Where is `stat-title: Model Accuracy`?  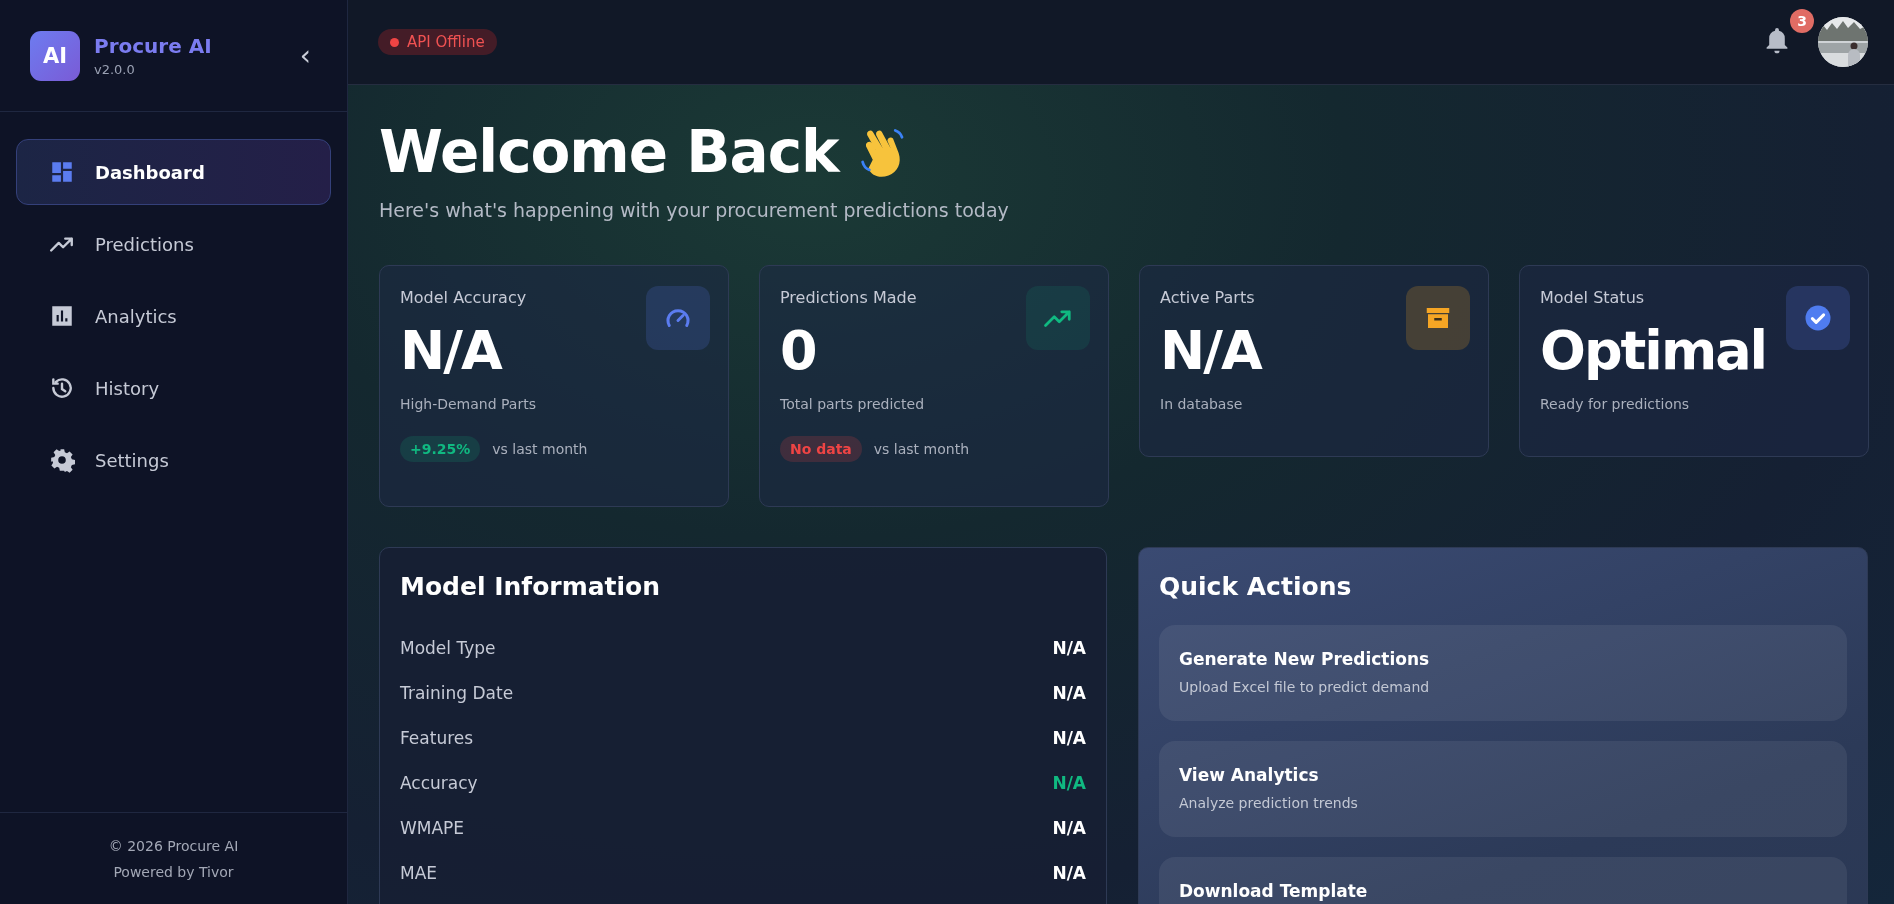
stat-title: Model Accuracy is located at coordinates (464, 297).